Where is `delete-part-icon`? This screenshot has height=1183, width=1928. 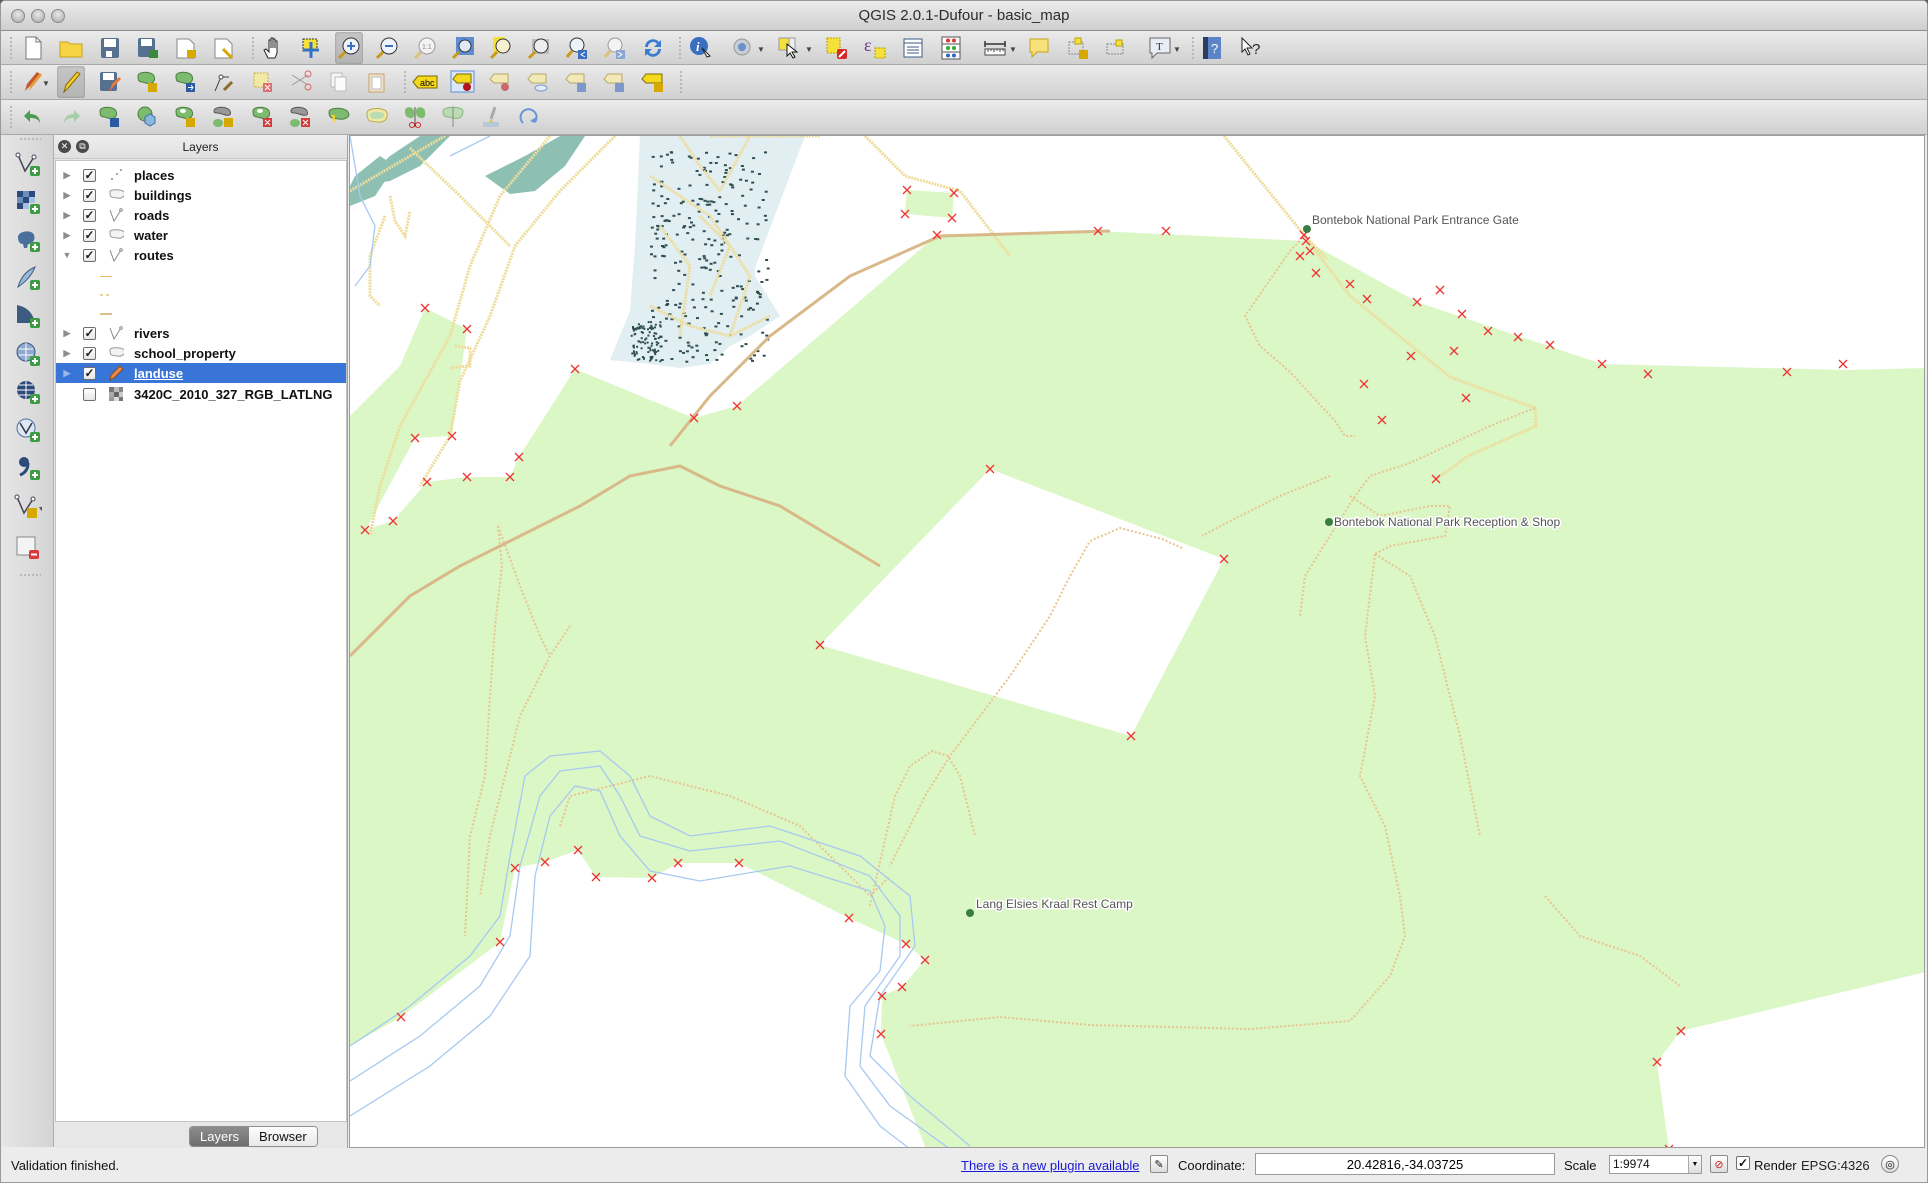
delete-part-icon is located at coordinates (301, 117).